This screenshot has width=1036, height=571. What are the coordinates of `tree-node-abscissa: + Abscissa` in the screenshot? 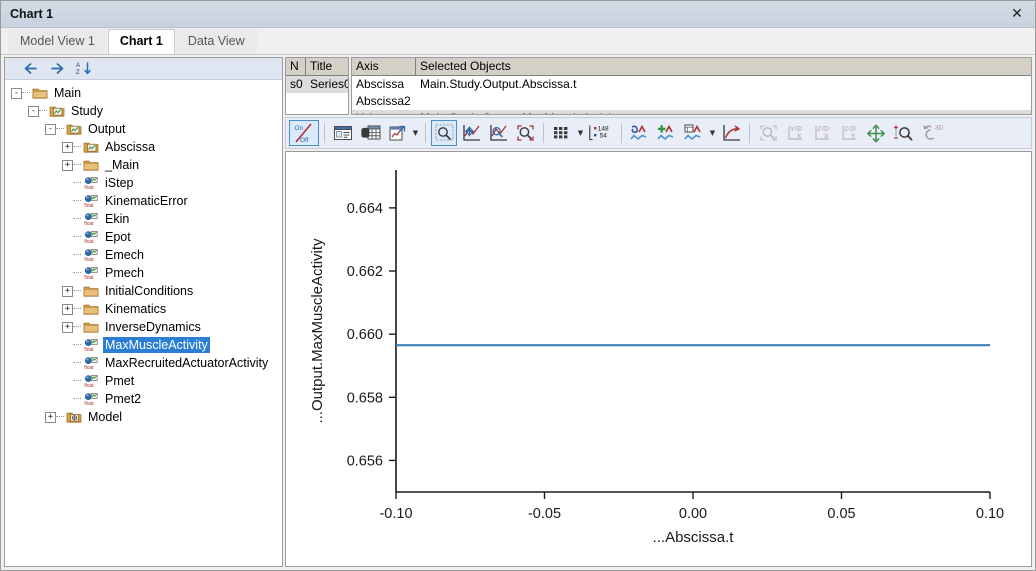 It's located at (143, 147).